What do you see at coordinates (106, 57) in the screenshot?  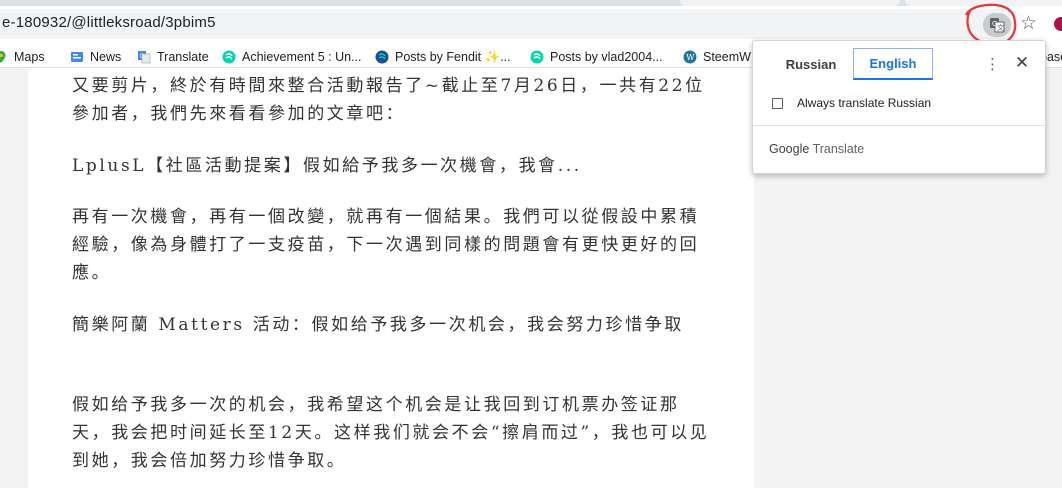 I see `bookmark-label: News` at bounding box center [106, 57].